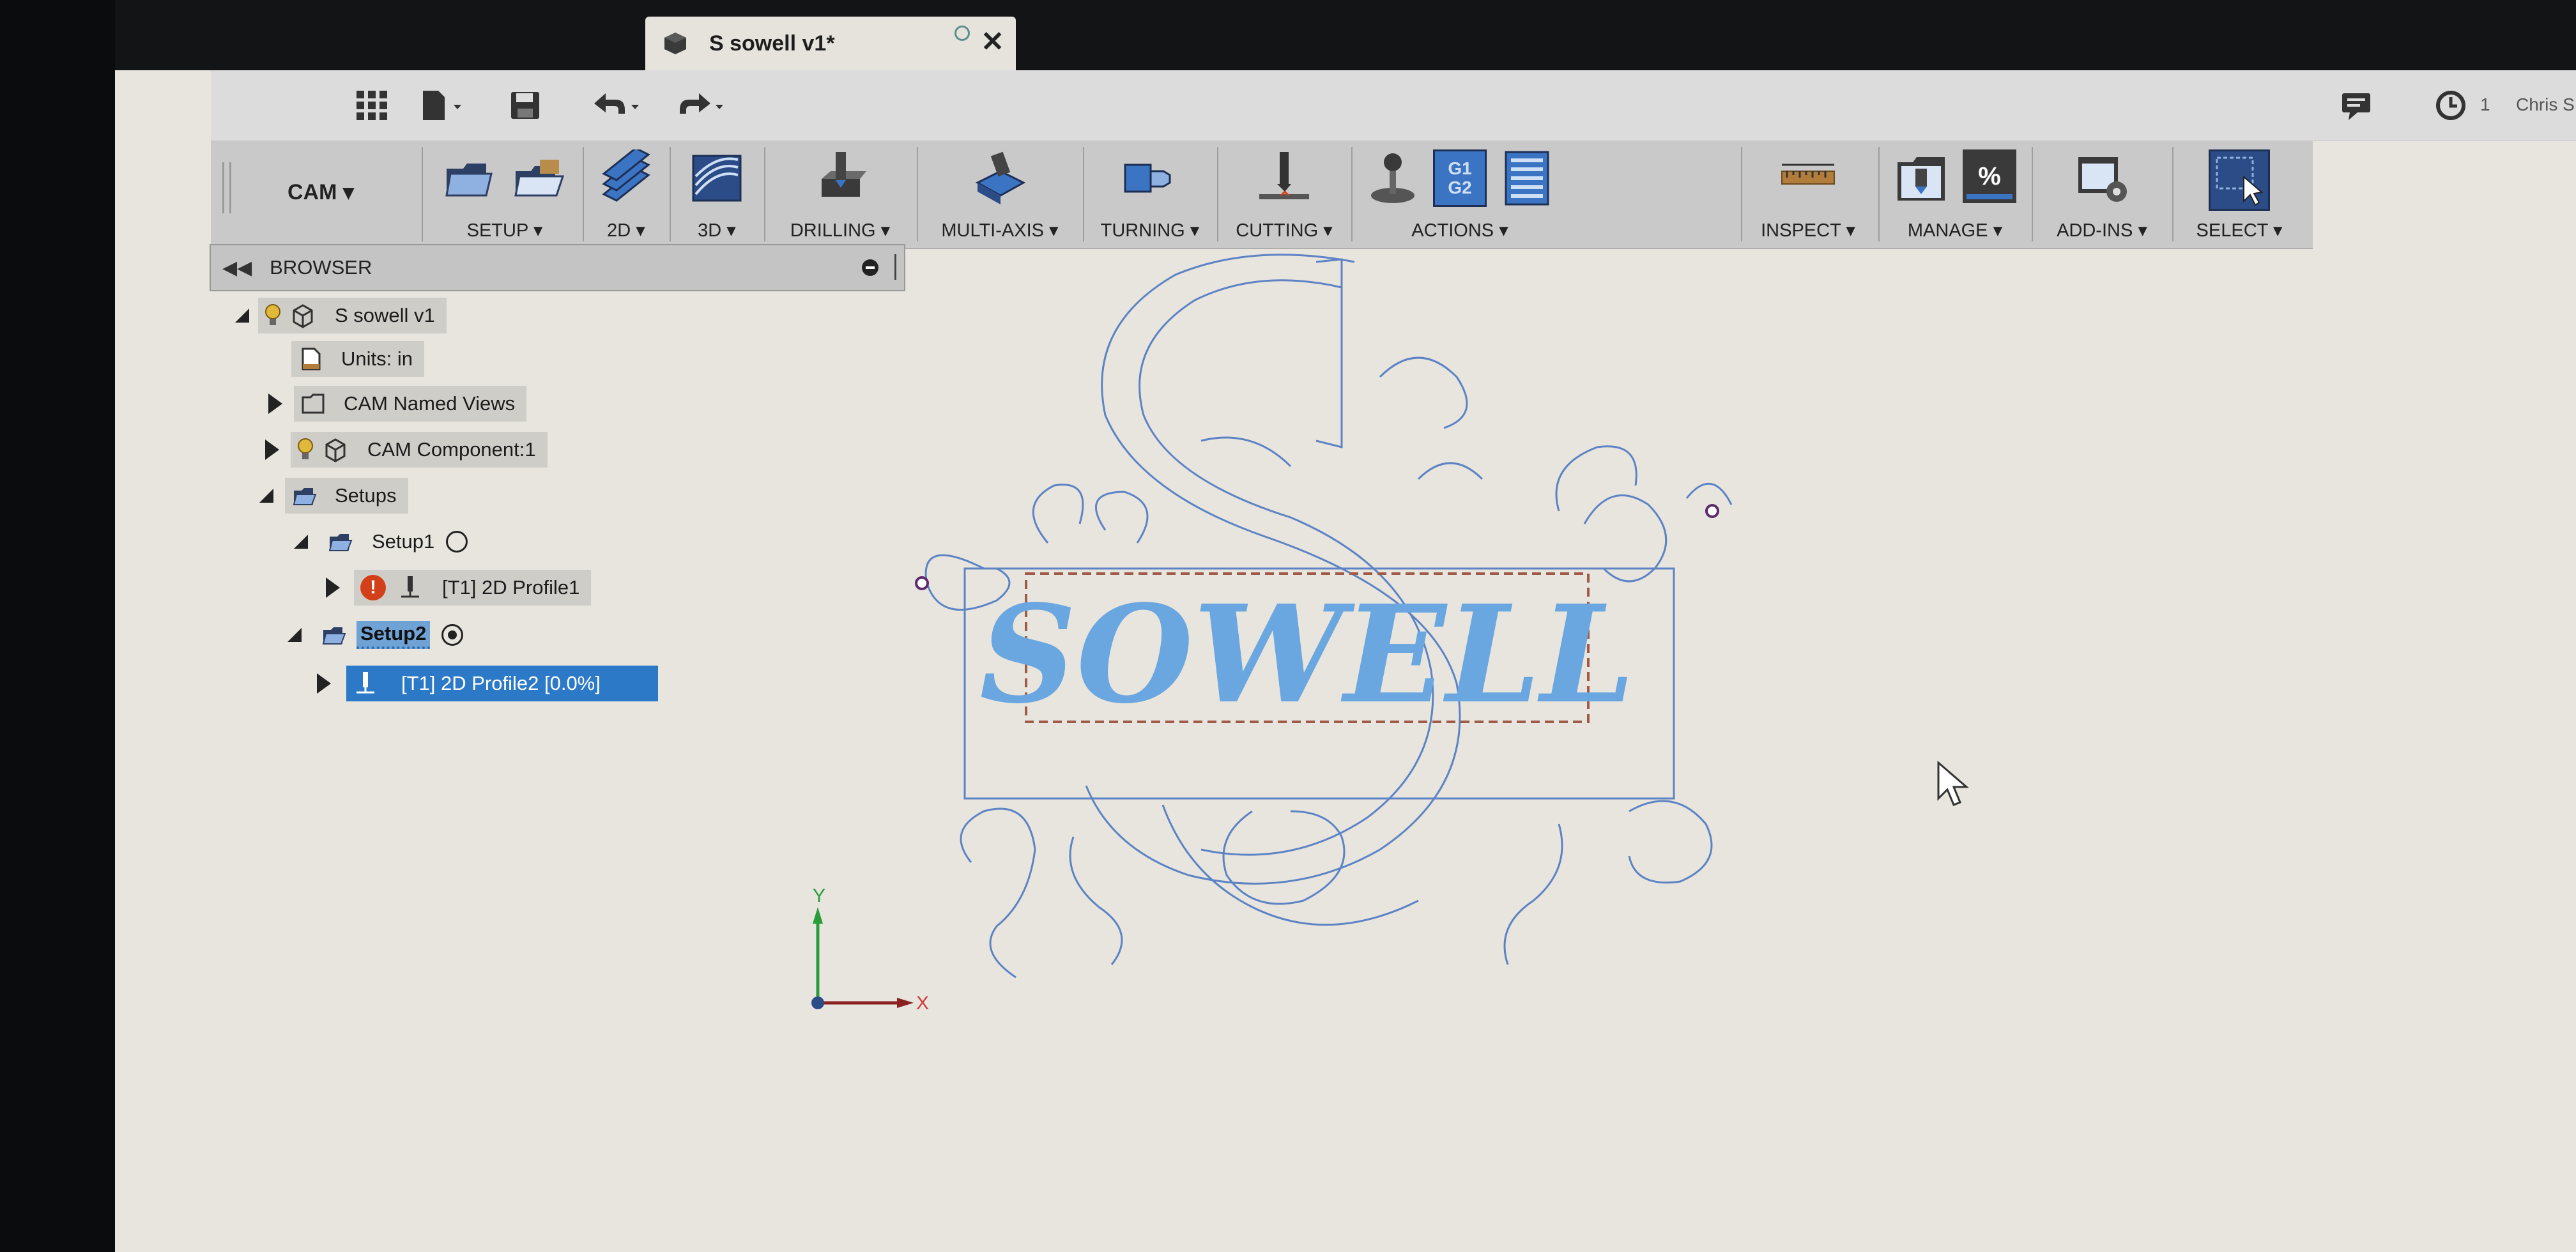  What do you see at coordinates (419, 450) in the screenshot?
I see `component-node: CAM Component:1` at bounding box center [419, 450].